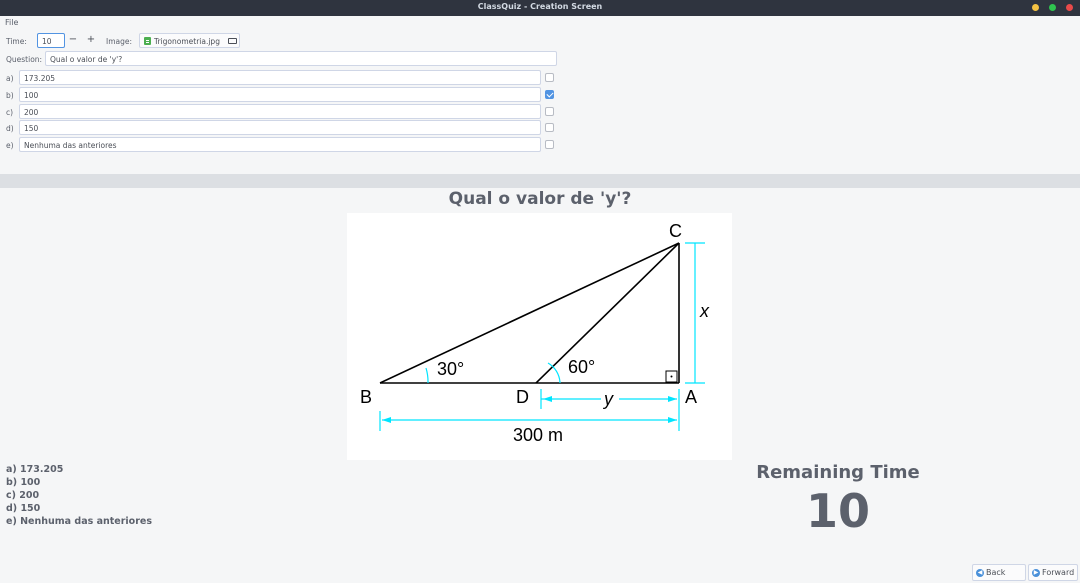  Describe the element at coordinates (1052, 7) in the screenshot. I see `maximize-button` at that location.